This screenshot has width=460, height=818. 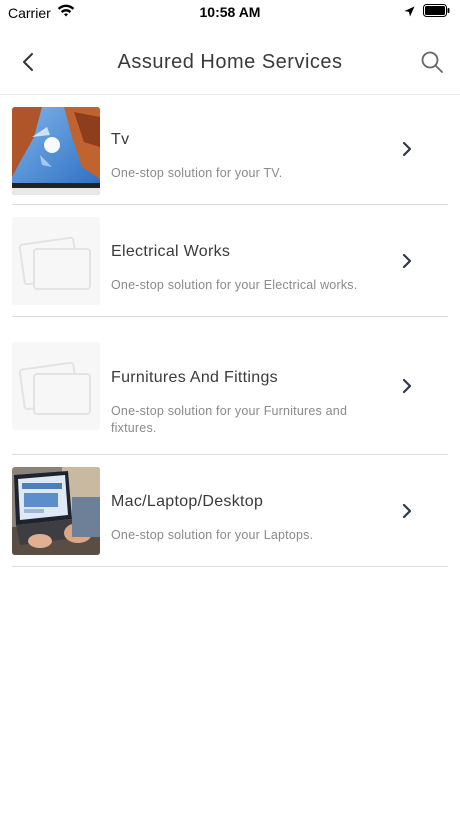 What do you see at coordinates (56, 151) in the screenshot?
I see `tv-thumbnail` at bounding box center [56, 151].